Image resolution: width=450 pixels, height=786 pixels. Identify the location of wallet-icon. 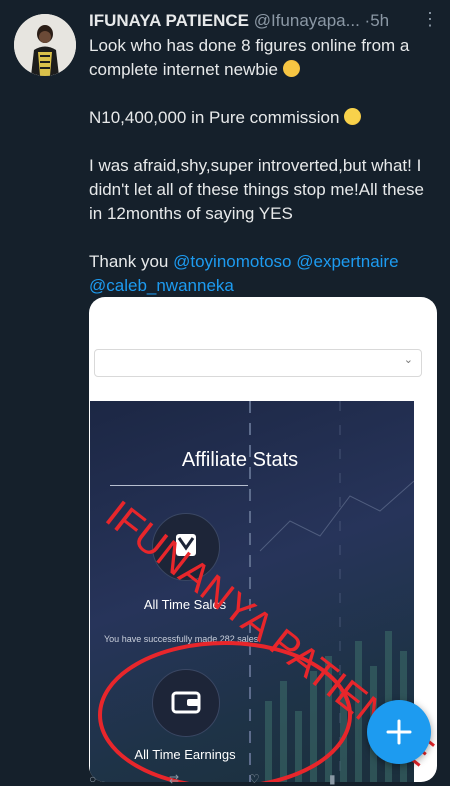
(186, 702).